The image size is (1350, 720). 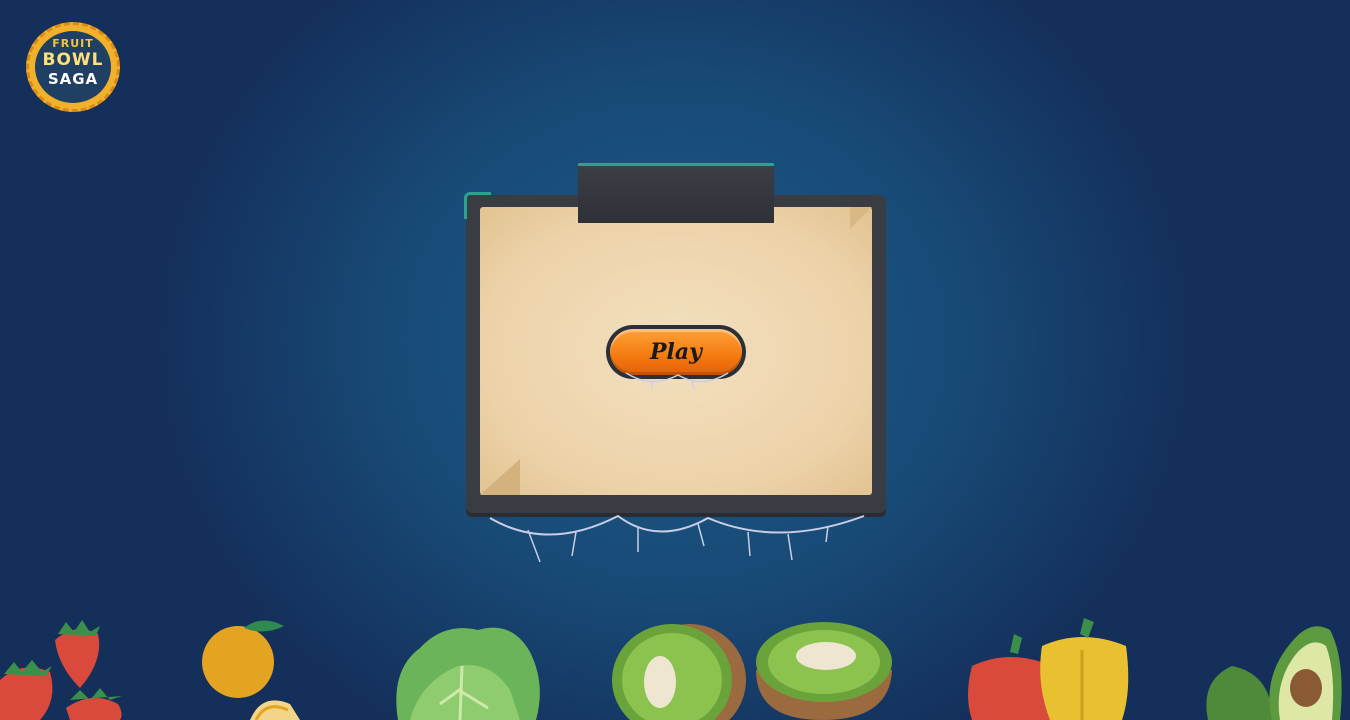 I want to click on lettuce-icon, so click(x=468, y=673).